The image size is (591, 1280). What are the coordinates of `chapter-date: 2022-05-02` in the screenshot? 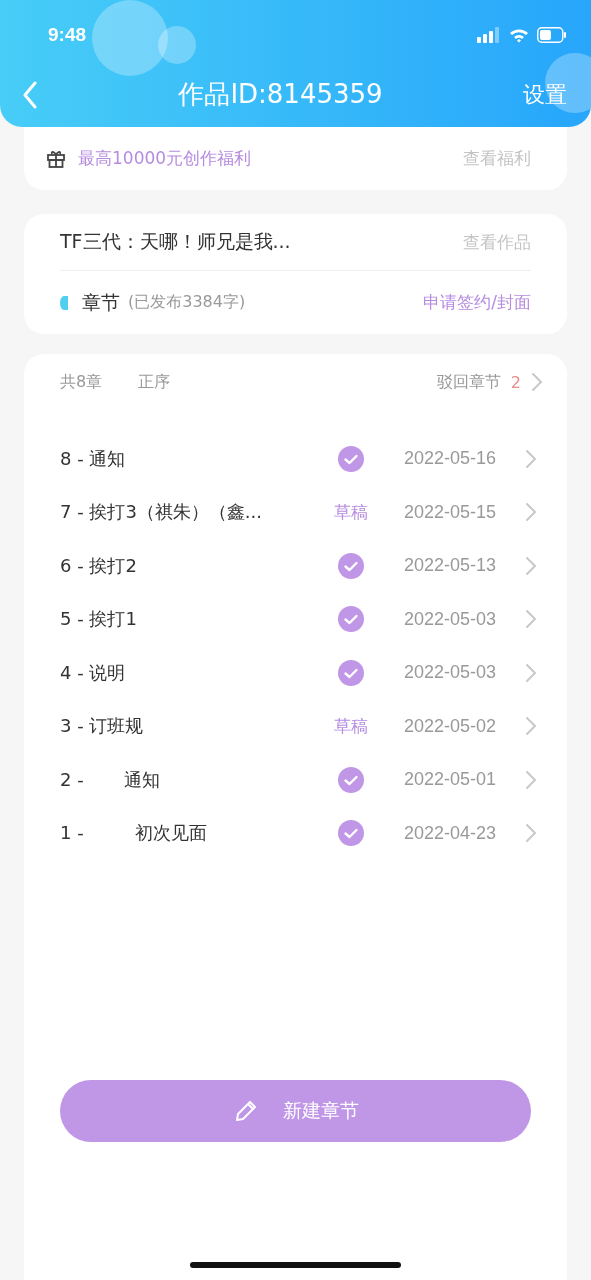 It's located at (450, 726).